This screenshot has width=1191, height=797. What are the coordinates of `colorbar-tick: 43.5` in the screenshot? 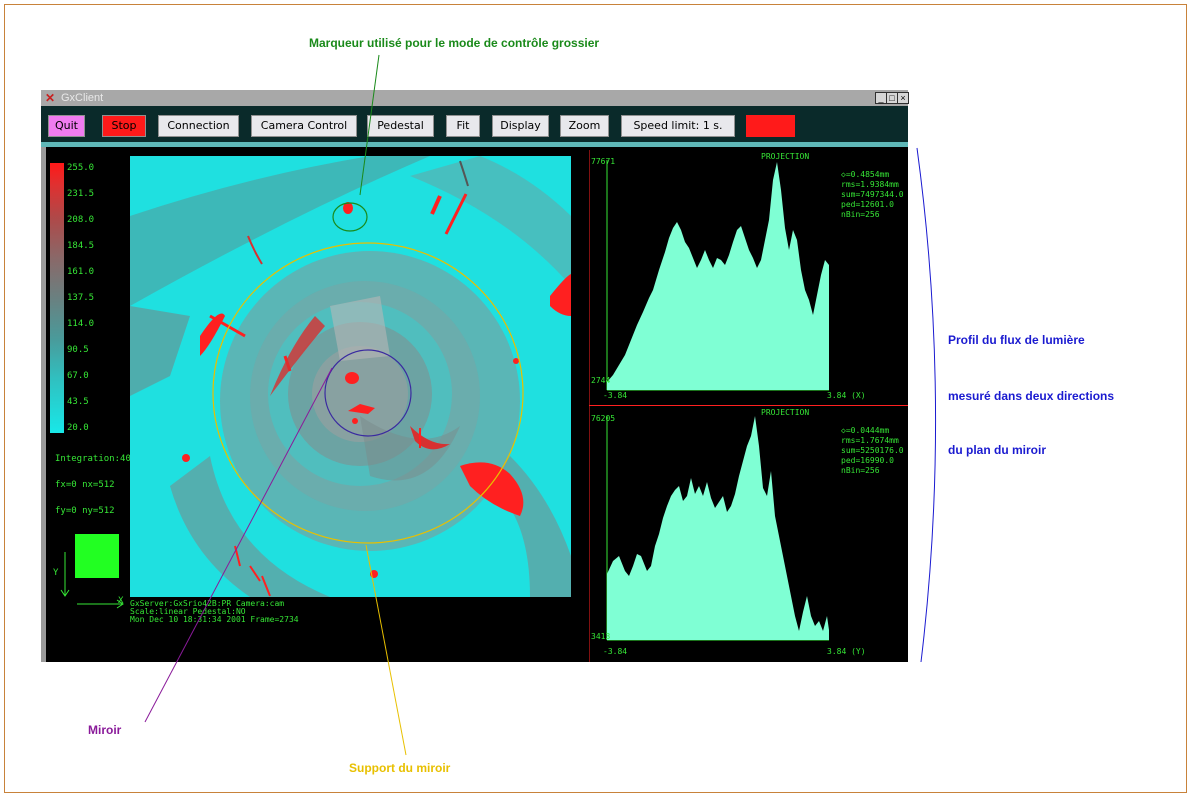 It's located at (78, 402).